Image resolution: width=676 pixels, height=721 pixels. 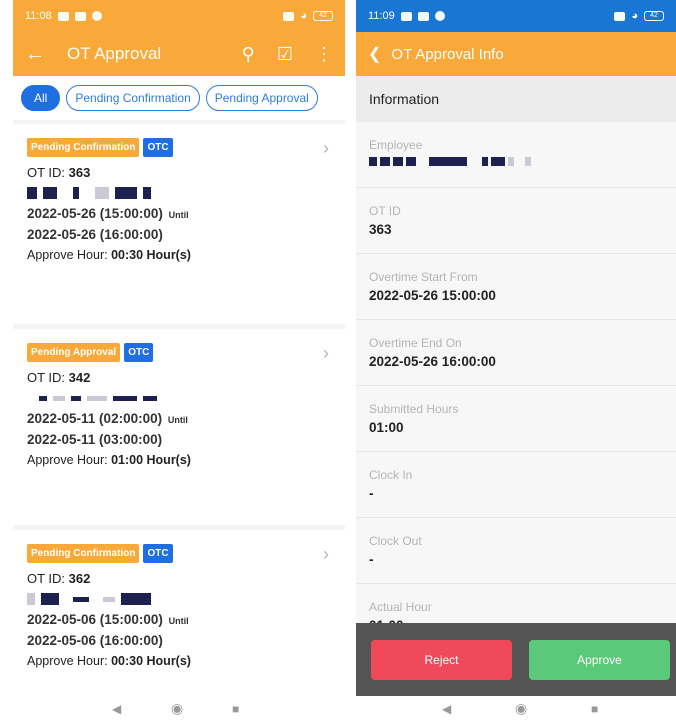 I want to click on back-arrow-icon: ←, so click(x=35, y=54).